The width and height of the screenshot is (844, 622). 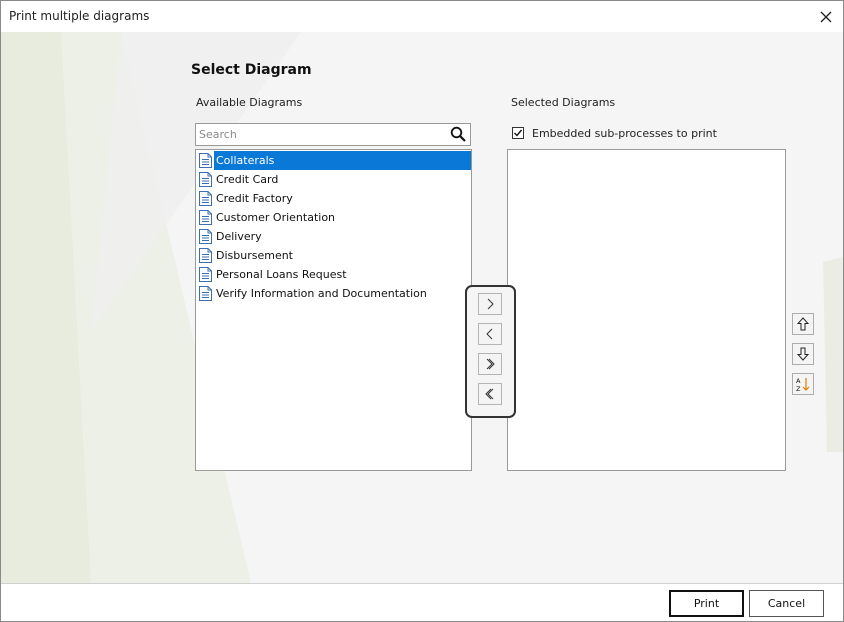 I want to click on cancel-button: Cancel, so click(x=786, y=603).